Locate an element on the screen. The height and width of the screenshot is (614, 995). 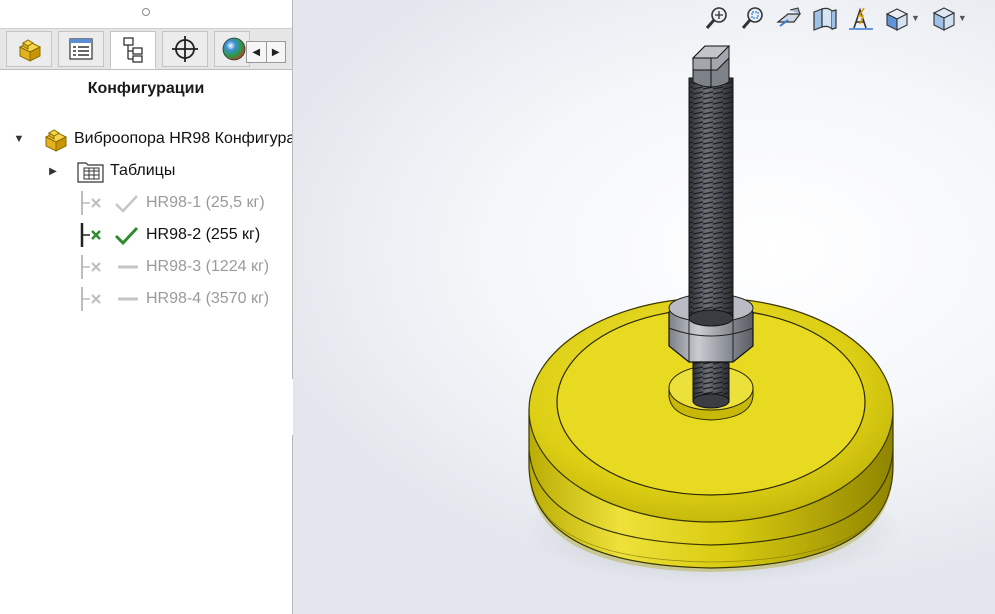
configuration-tree: ▼ Виброопора HR98 Конфигурации ▶ Таблицы is located at coordinates (146, 222).